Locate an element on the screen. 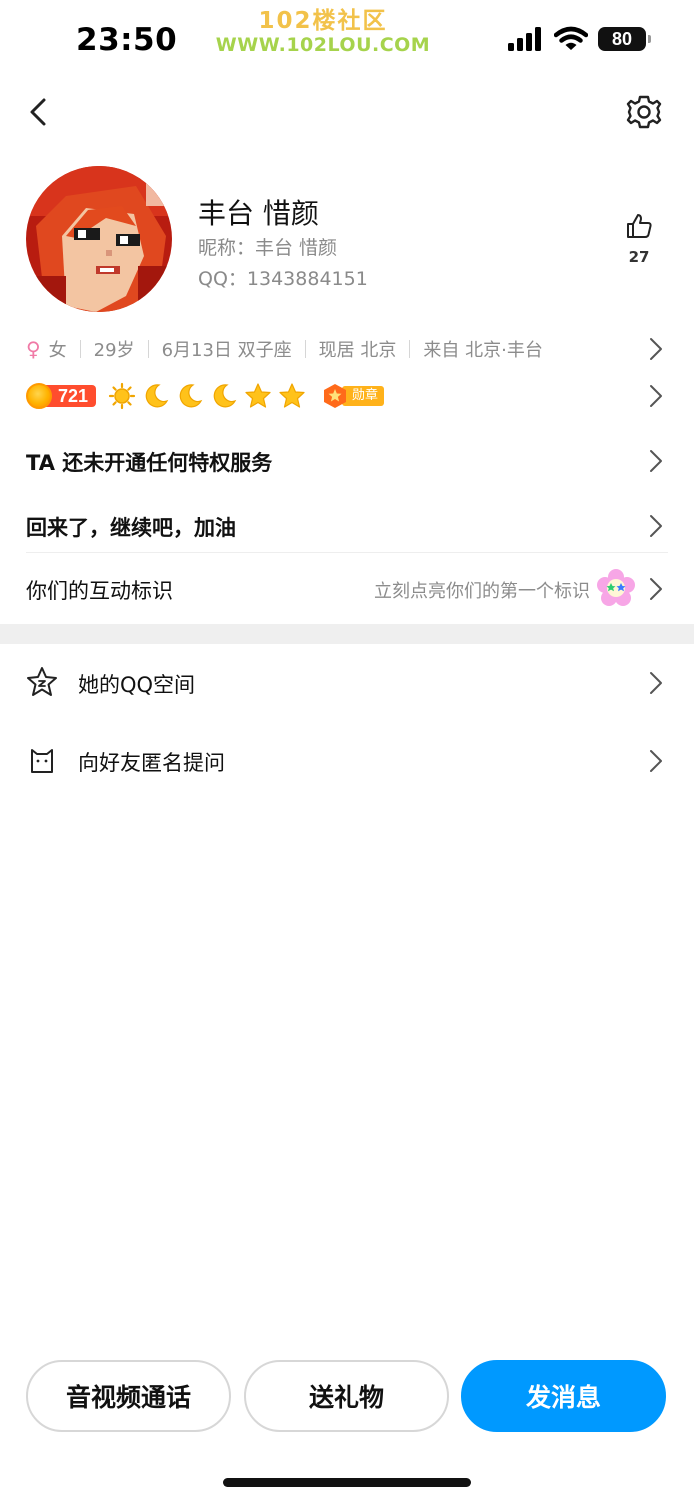 The image size is (694, 1500). level-badges: 721 勋章 is located at coordinates (205, 396).